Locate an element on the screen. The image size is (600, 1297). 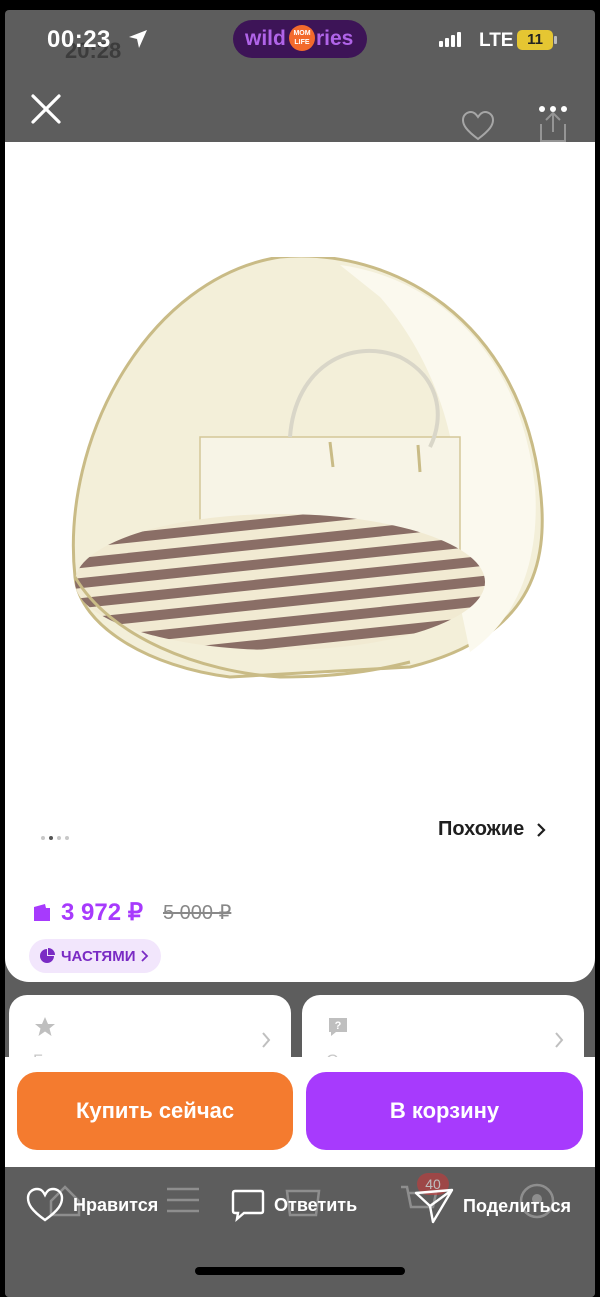
like-action: Нравится is located at coordinates (91, 1205).